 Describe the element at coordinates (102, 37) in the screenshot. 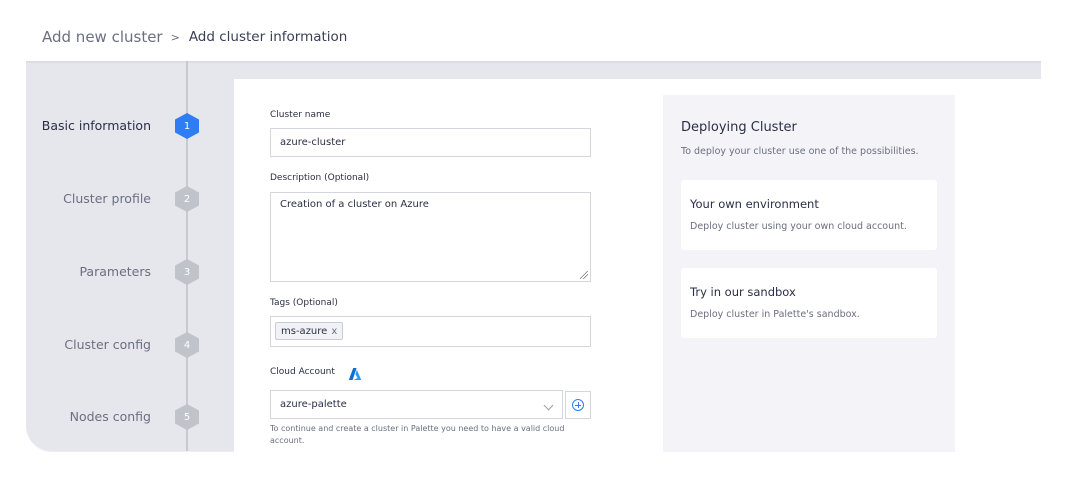

I see `breadcrumb-add-new-cluster-link: Add new cluster` at that location.